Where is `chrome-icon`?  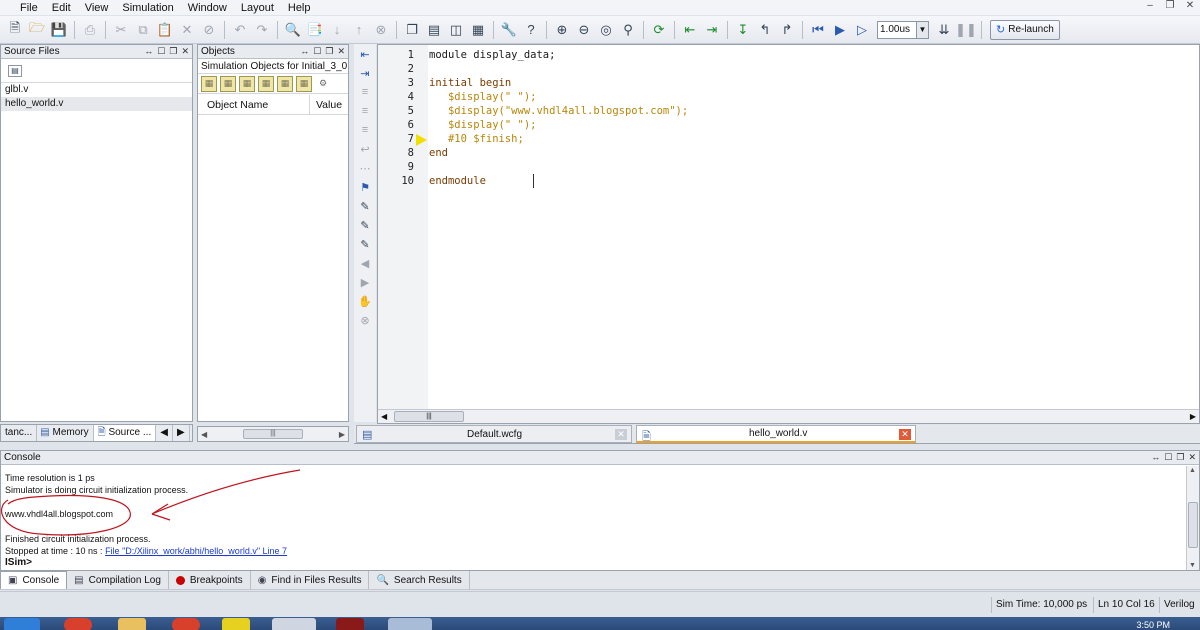
chrome-icon is located at coordinates (78, 624).